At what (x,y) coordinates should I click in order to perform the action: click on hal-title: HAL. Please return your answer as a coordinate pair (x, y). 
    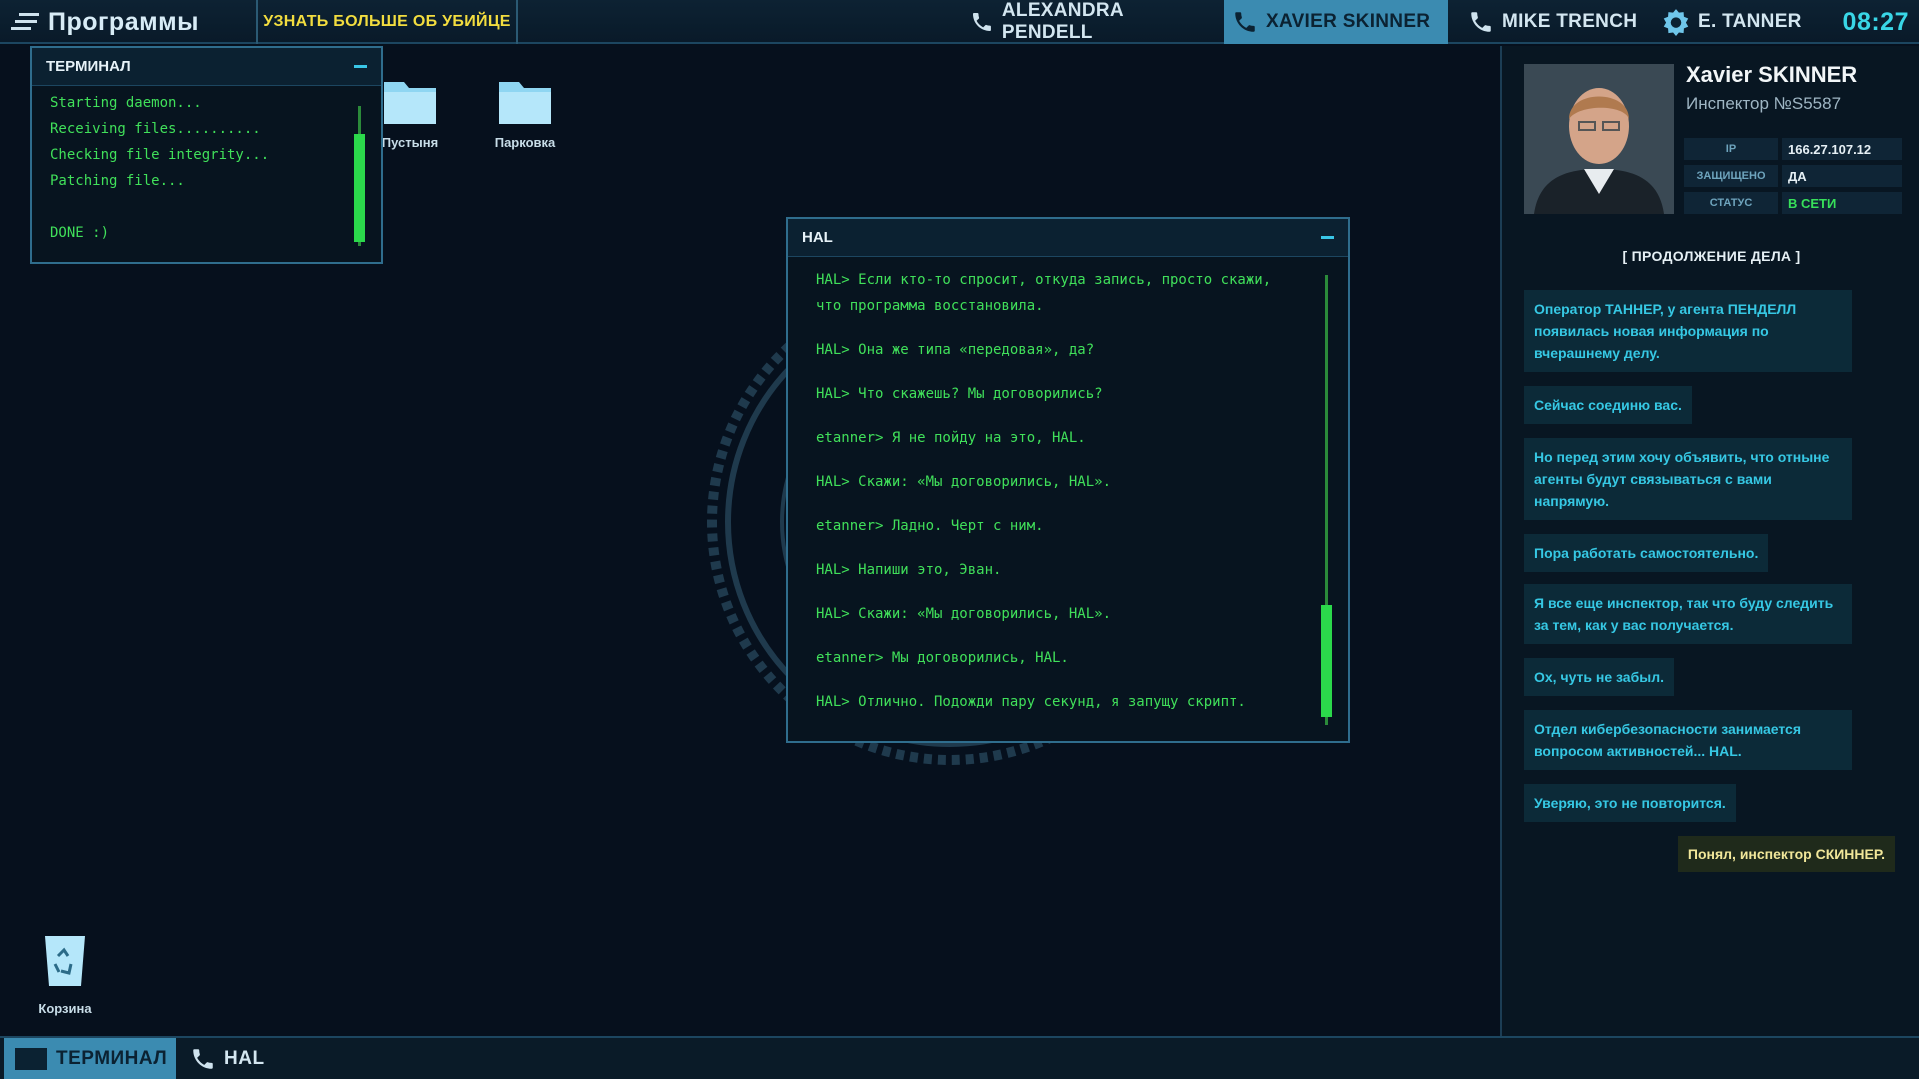
    Looking at the image, I should click on (817, 237).